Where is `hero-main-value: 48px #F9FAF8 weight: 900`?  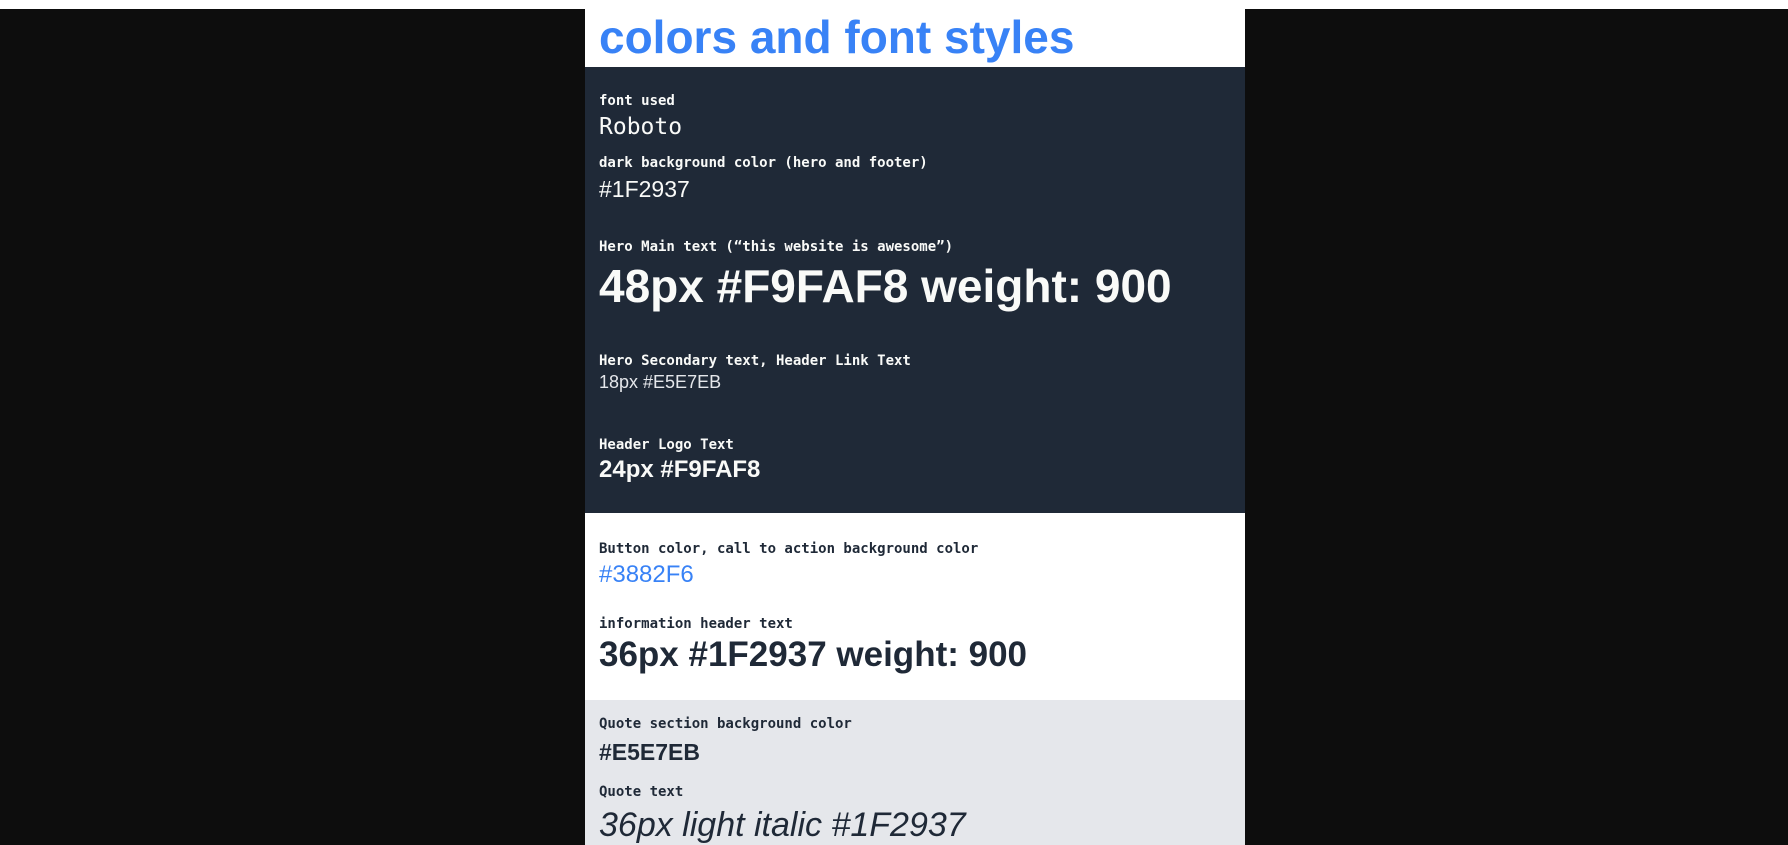
hero-main-value: 48px #F9FAF8 weight: 900 is located at coordinates (885, 286).